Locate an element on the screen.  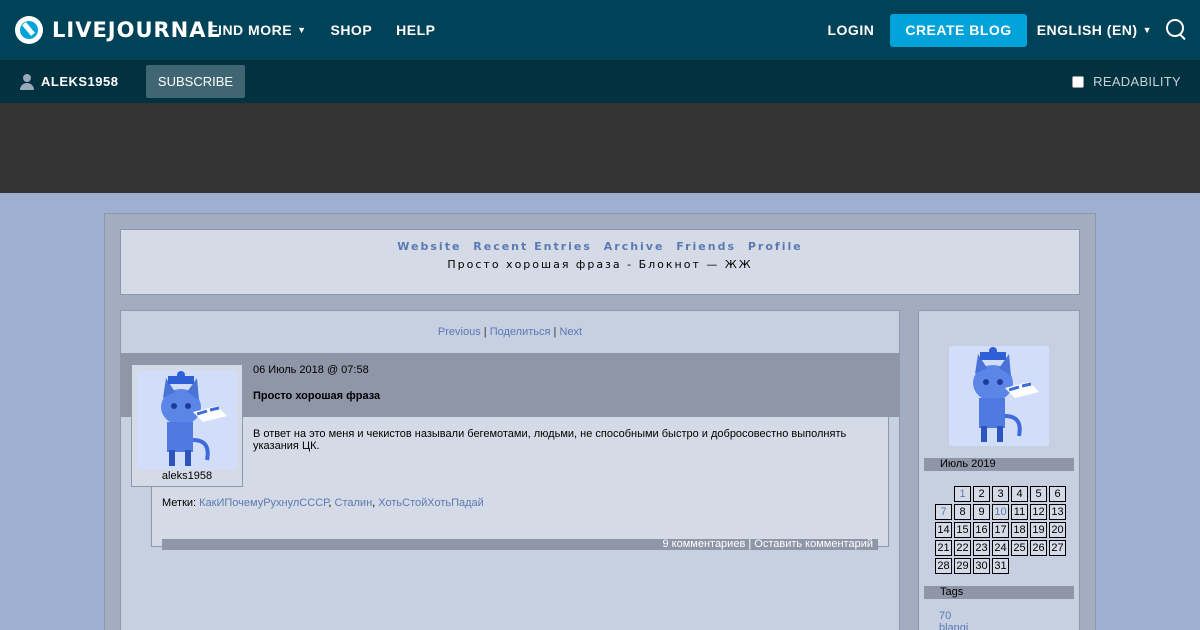
main-nav: FIND MORE ▼ SHOP HELP is located at coordinates (334, 30).